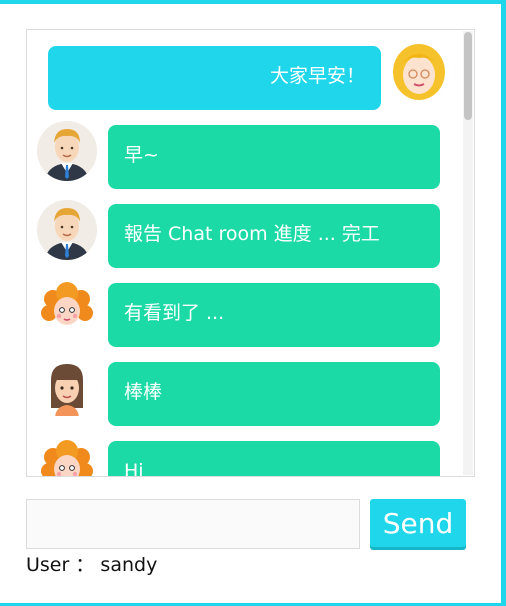  Describe the element at coordinates (274, 394) in the screenshot. I see `message-bubble-other: 棒棒` at that location.